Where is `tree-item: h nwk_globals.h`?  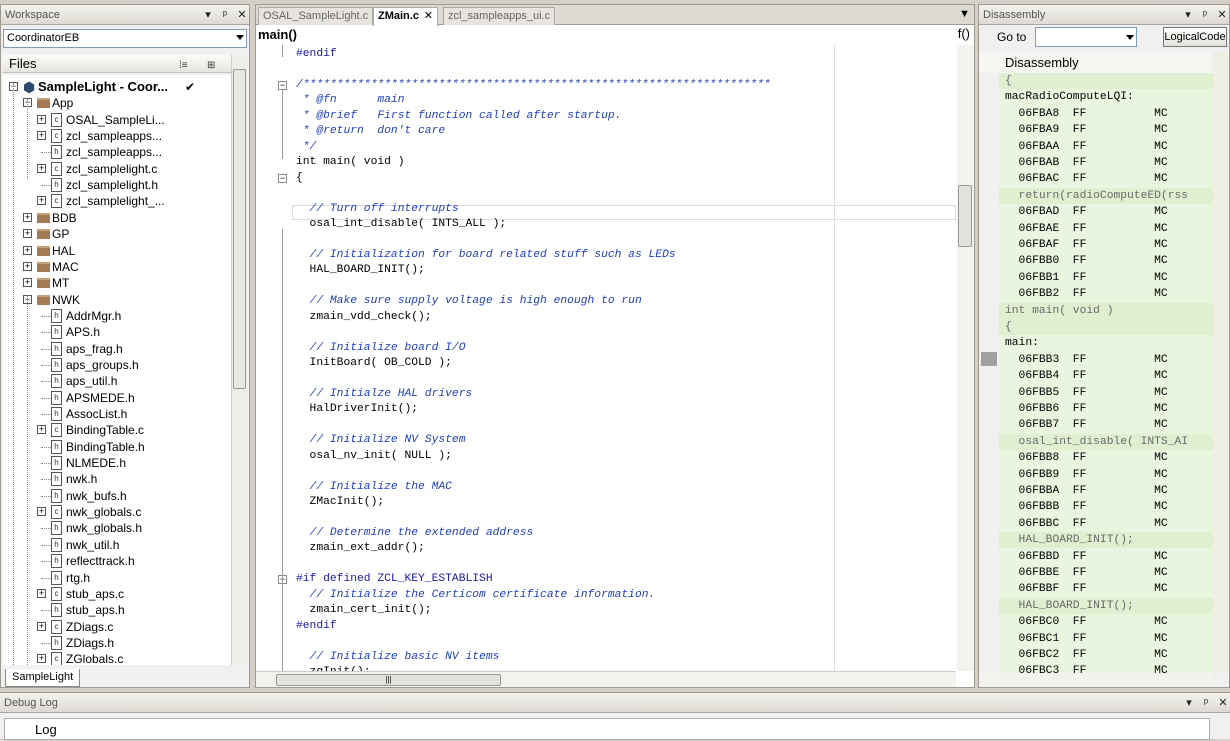 tree-item: h nwk_globals.h is located at coordinates (117, 528).